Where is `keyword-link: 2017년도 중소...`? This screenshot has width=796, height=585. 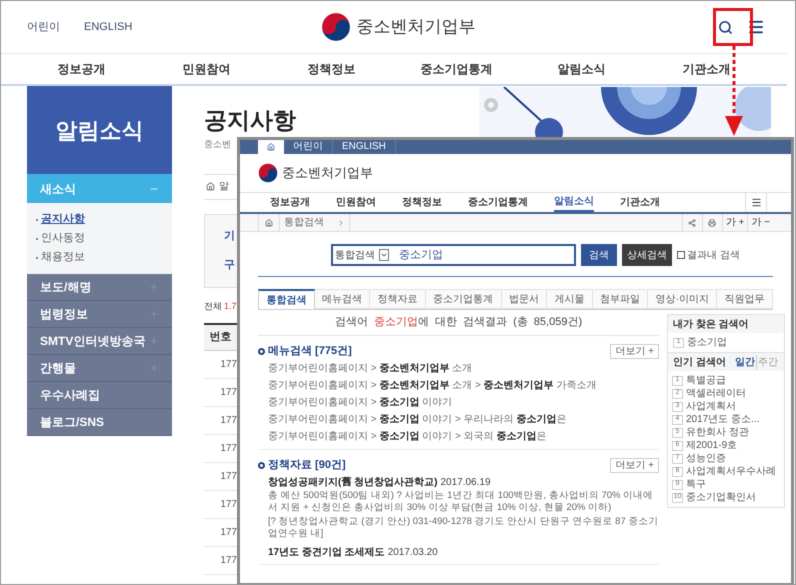
keyword-link: 2017년도 중소... is located at coordinates (723, 419).